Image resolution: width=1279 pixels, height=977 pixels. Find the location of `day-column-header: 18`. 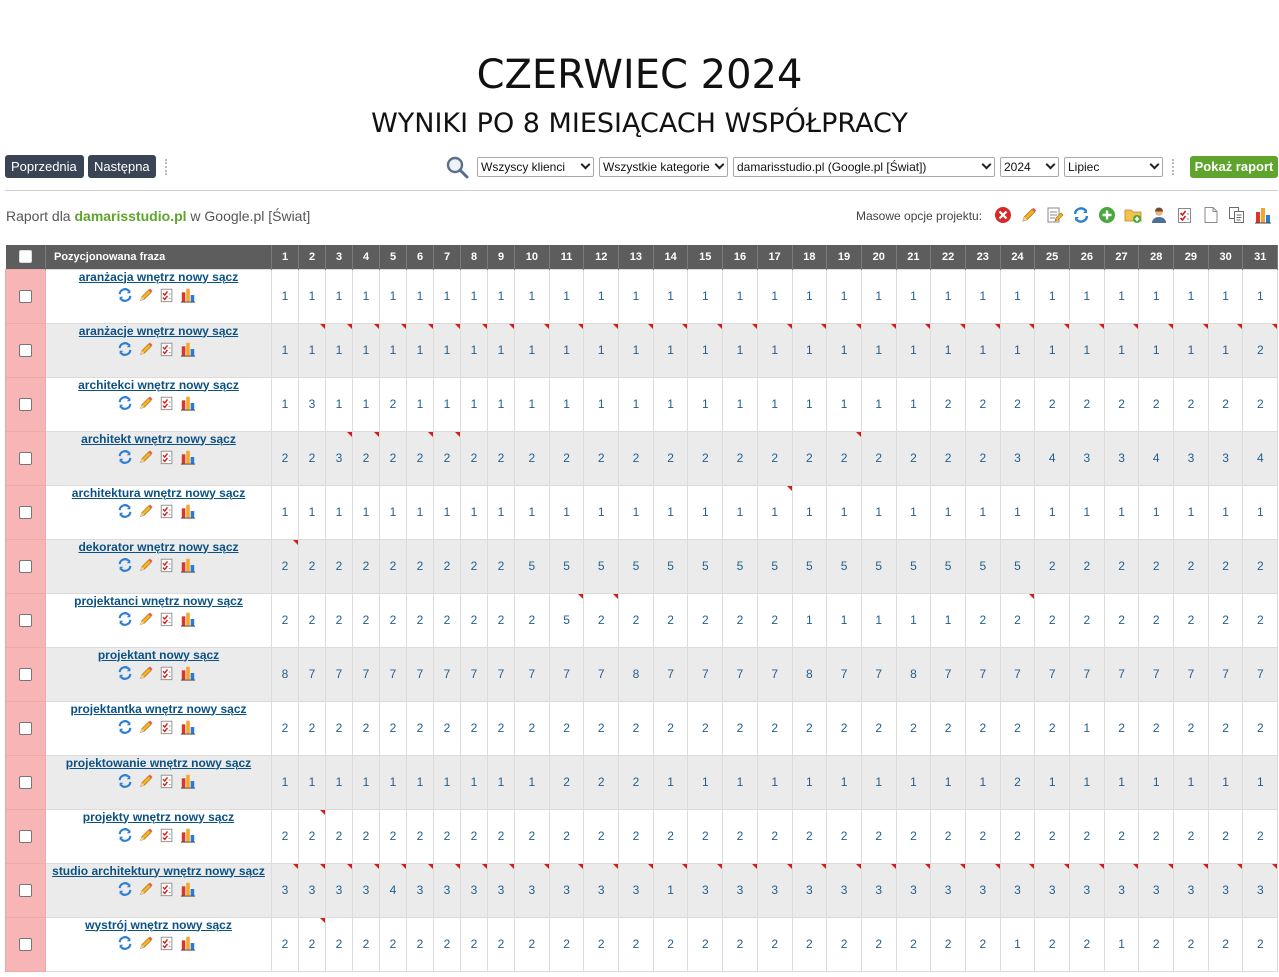

day-column-header: 18 is located at coordinates (810, 257).